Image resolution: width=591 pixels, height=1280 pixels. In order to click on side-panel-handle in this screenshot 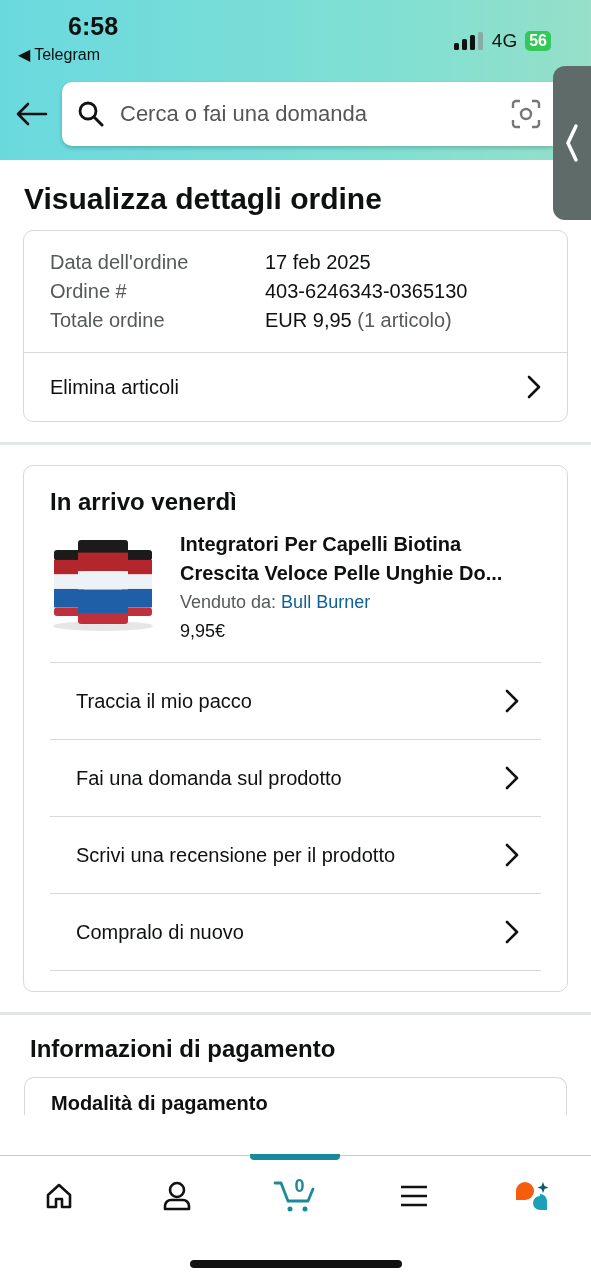, I will do `click(572, 143)`.